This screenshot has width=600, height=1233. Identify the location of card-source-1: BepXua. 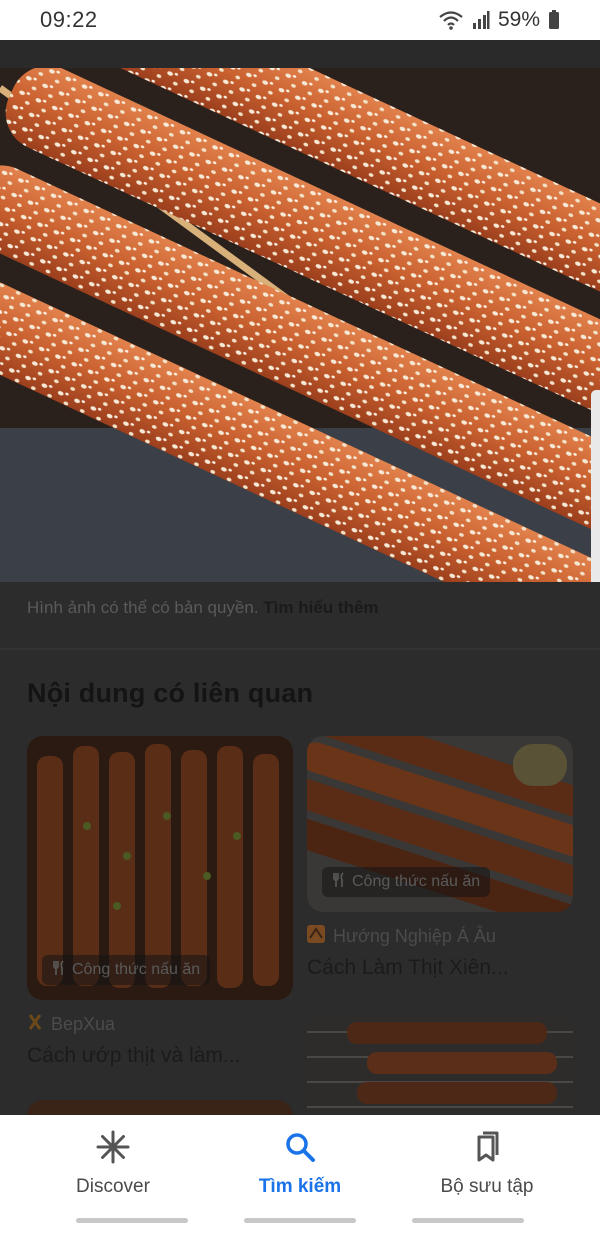
(71, 1024).